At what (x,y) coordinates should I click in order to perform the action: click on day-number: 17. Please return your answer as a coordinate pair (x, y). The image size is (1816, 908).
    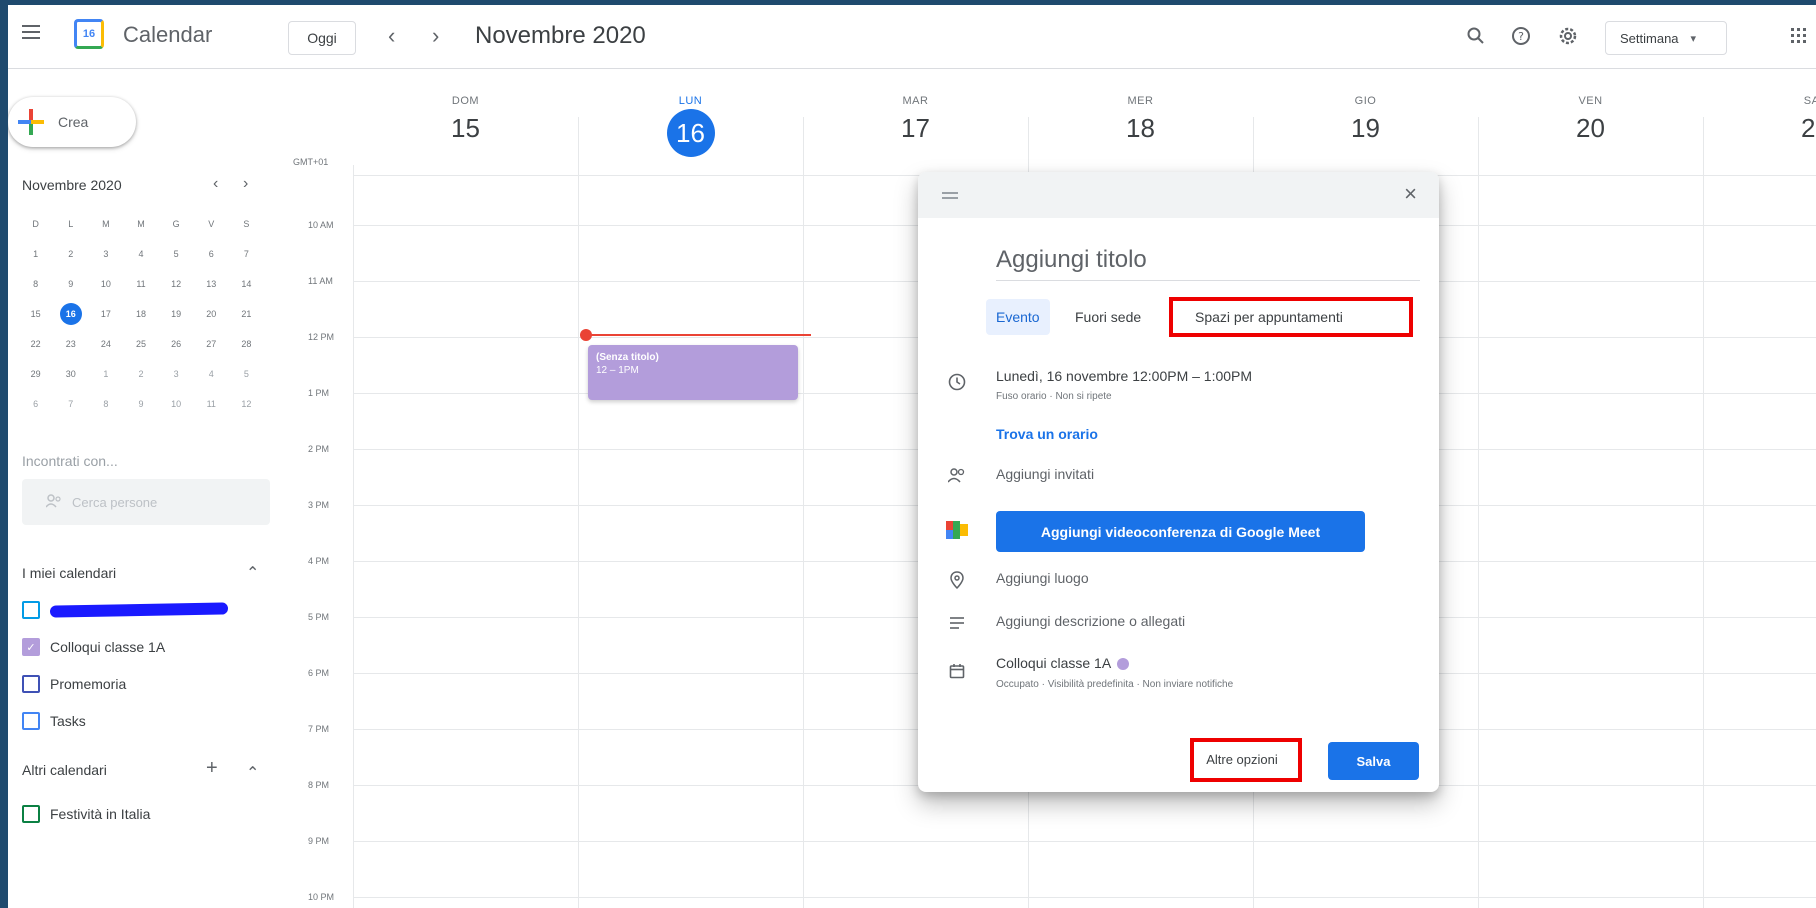
    Looking at the image, I should click on (916, 128).